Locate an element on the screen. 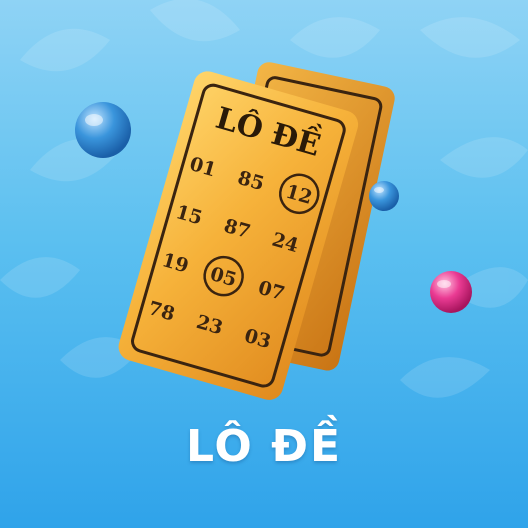 Image resolution: width=528 pixels, height=528 pixels. blue-ball-right is located at coordinates (384, 196).